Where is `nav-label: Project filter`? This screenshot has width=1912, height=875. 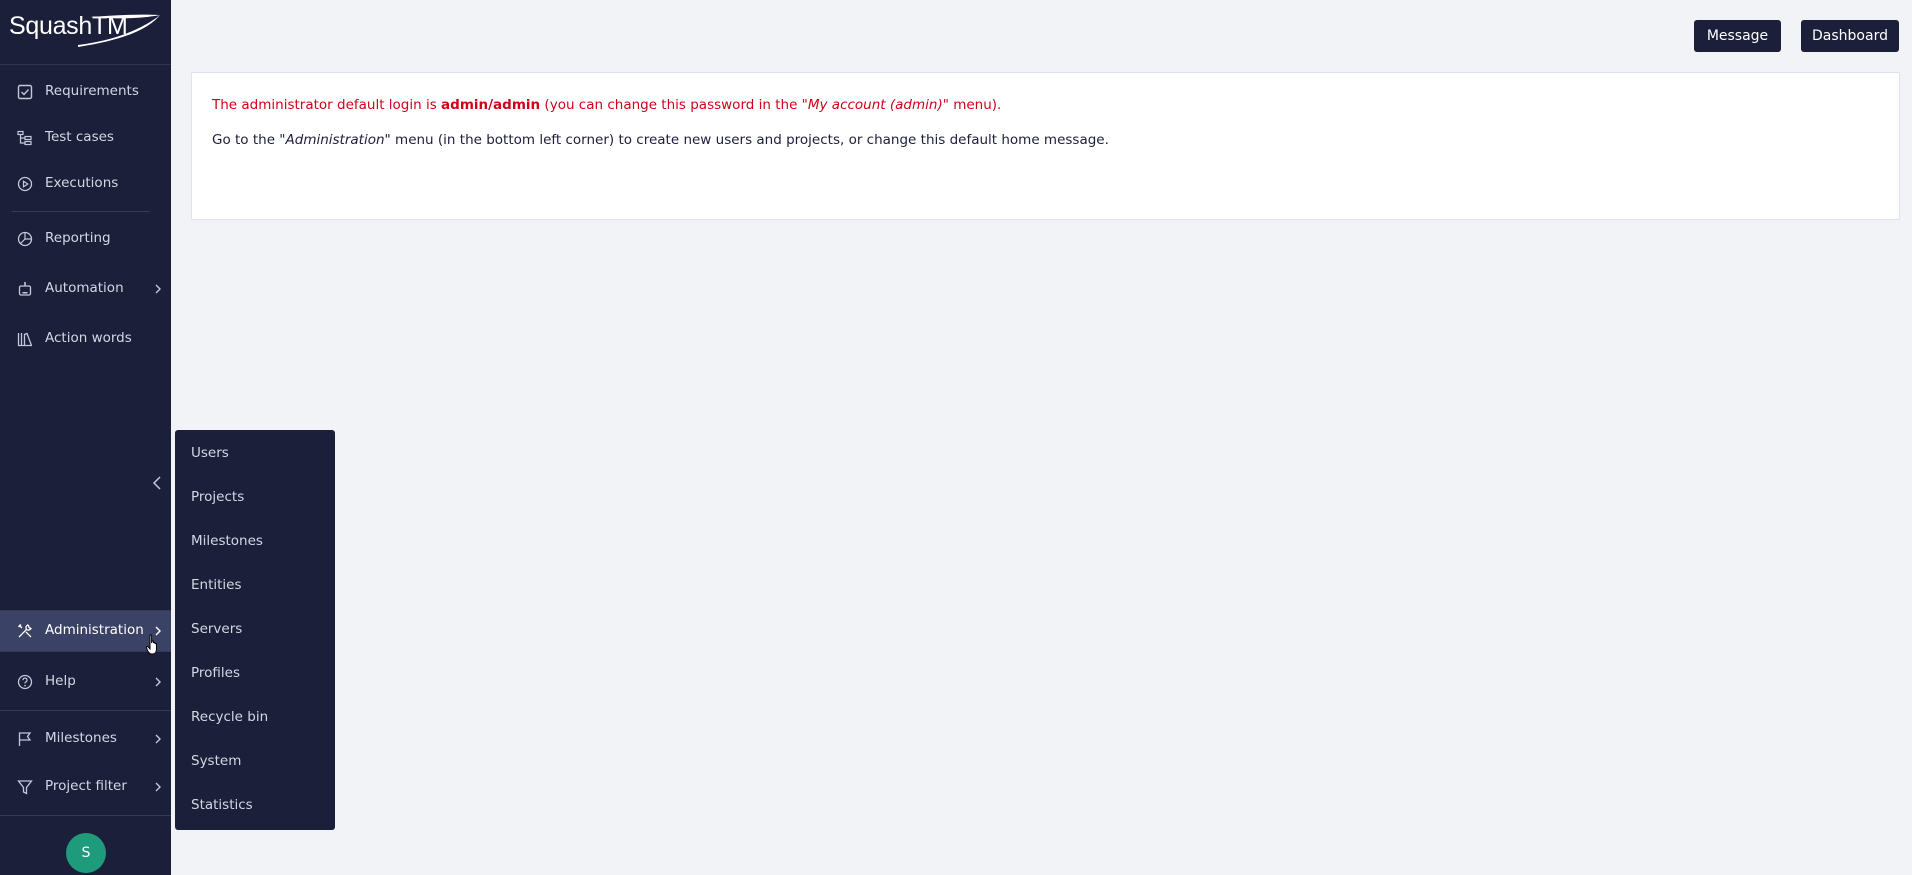
nav-label: Project filter is located at coordinates (86, 786).